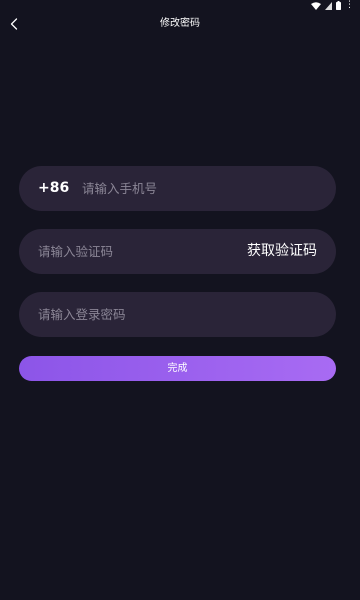 This screenshot has width=360, height=600. I want to click on page-title: 修改密码, so click(180, 23).